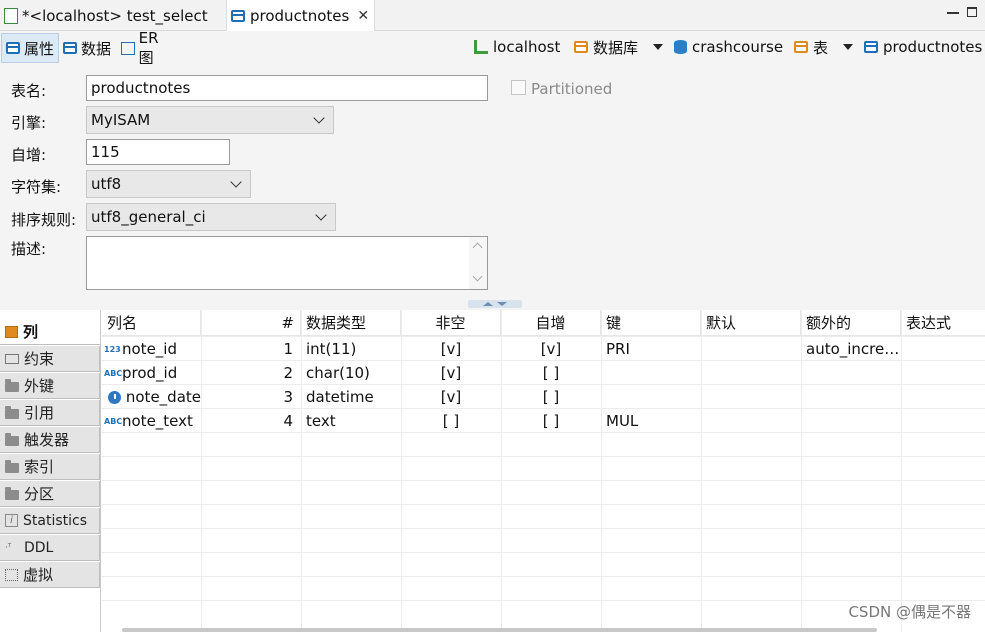 The image size is (985, 632). Describe the element at coordinates (909, 612) in the screenshot. I see `watermark: CSDN @偶是不器` at that location.